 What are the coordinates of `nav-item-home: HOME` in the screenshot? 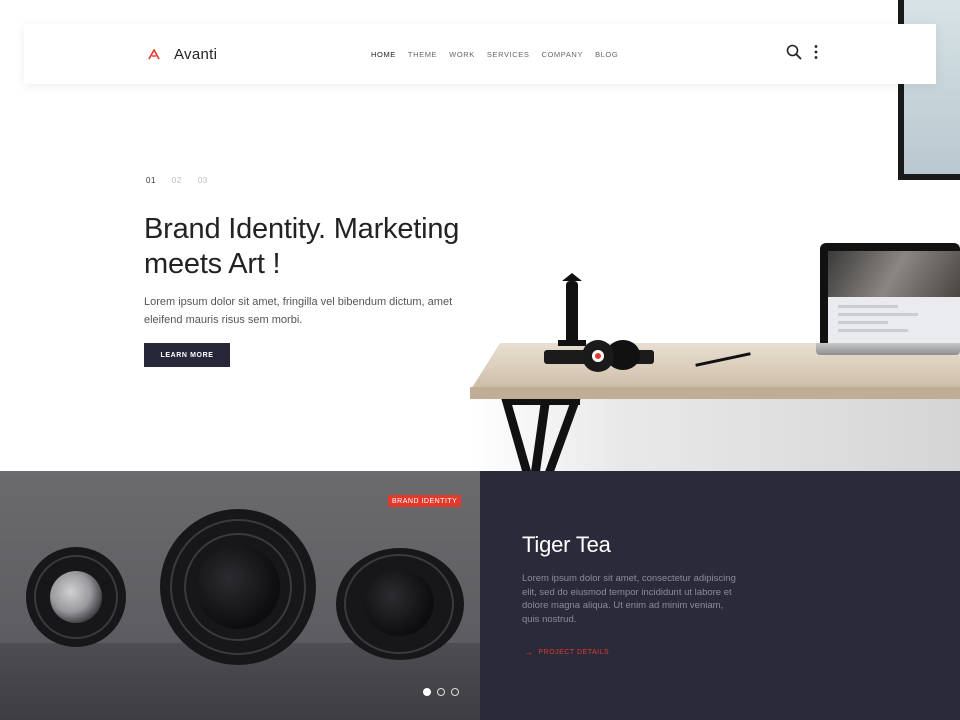 It's located at (383, 54).